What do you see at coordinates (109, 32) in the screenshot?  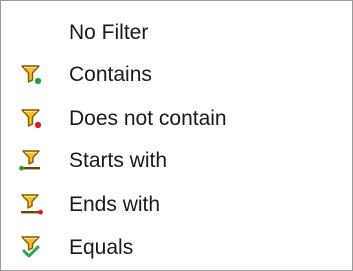 I see `menu-item-label: No Filter` at bounding box center [109, 32].